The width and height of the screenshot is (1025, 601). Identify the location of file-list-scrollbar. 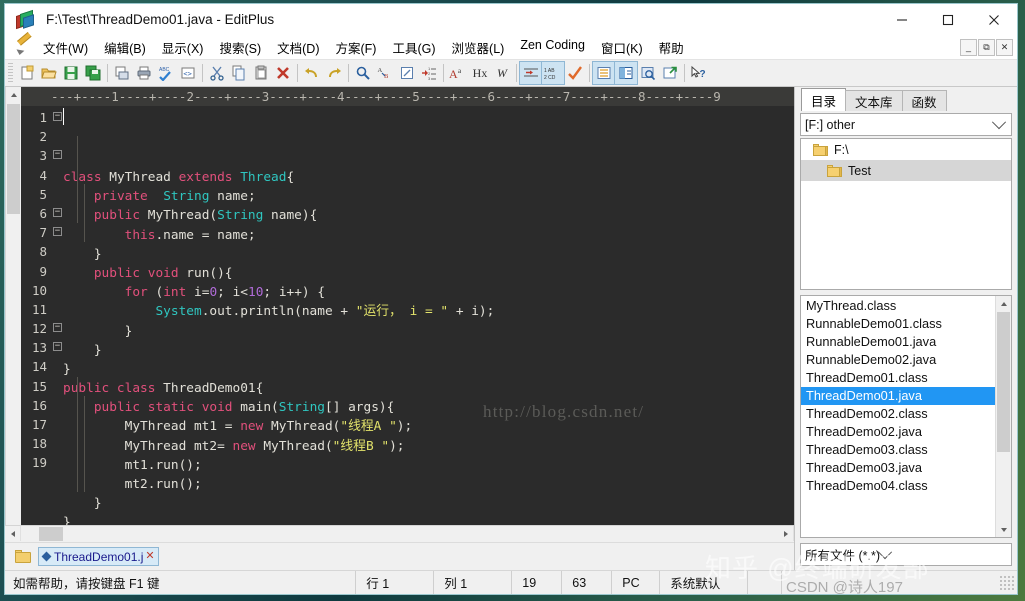
(1003, 416).